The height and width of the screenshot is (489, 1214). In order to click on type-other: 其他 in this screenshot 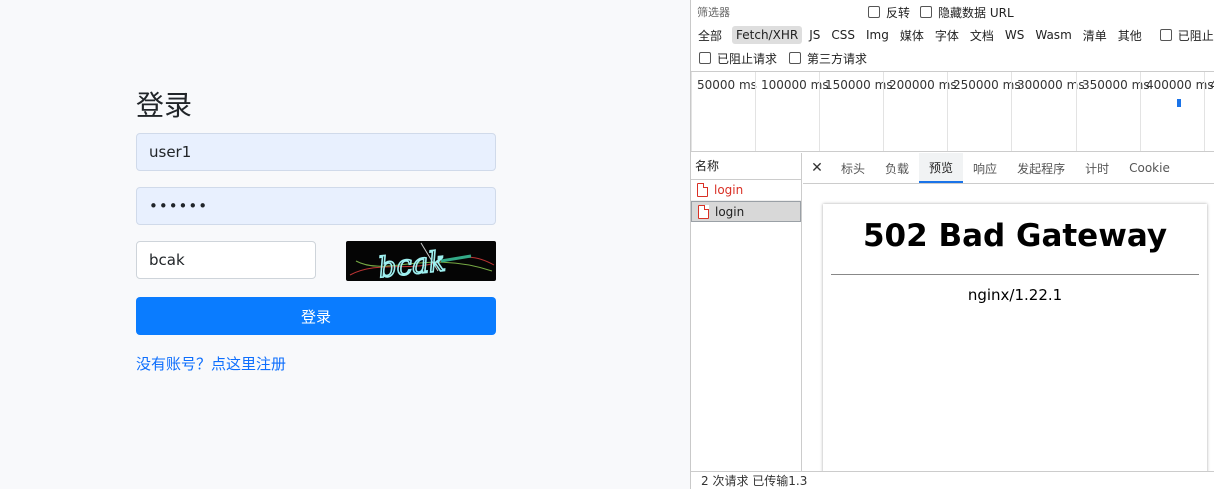, I will do `click(1130, 35)`.